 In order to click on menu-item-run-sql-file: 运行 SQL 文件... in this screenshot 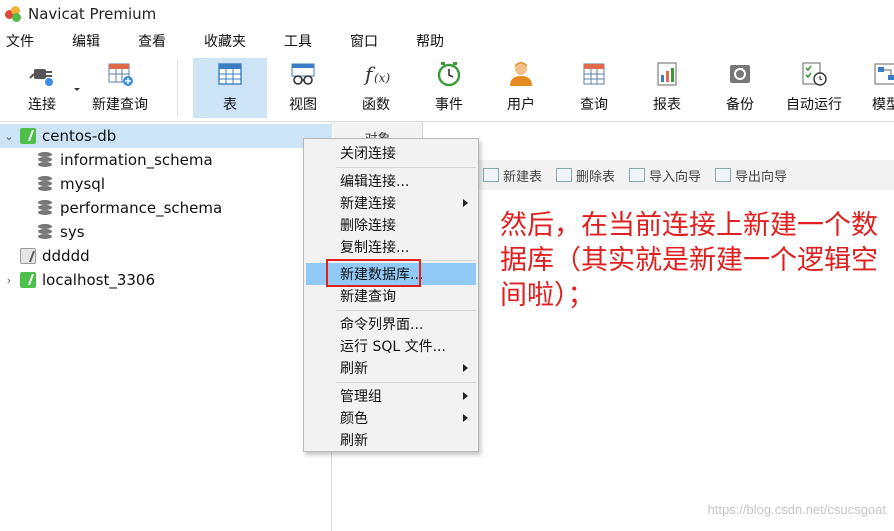, I will do `click(391, 346)`.